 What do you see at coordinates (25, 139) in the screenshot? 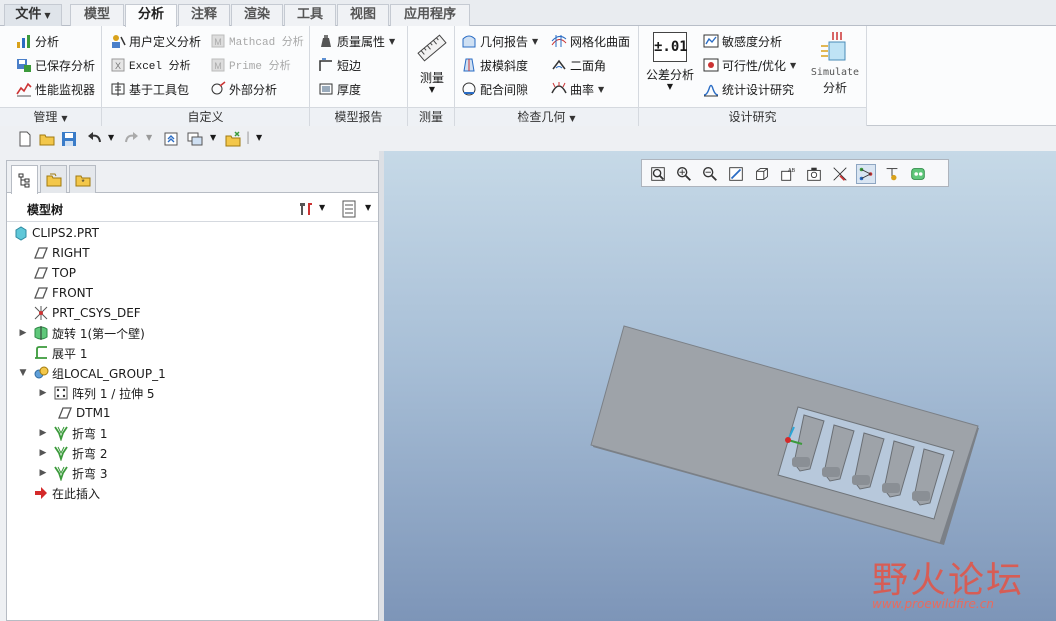
I see `new-file-icon` at bounding box center [25, 139].